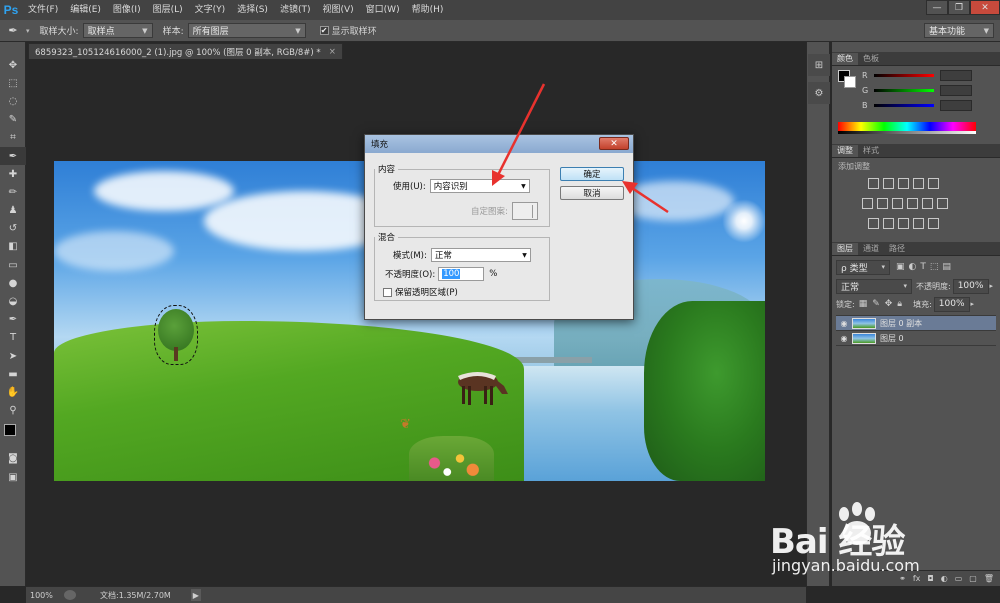 The height and width of the screenshot is (603, 1000). I want to click on path-select-tool-icon: ➤, so click(13, 356).